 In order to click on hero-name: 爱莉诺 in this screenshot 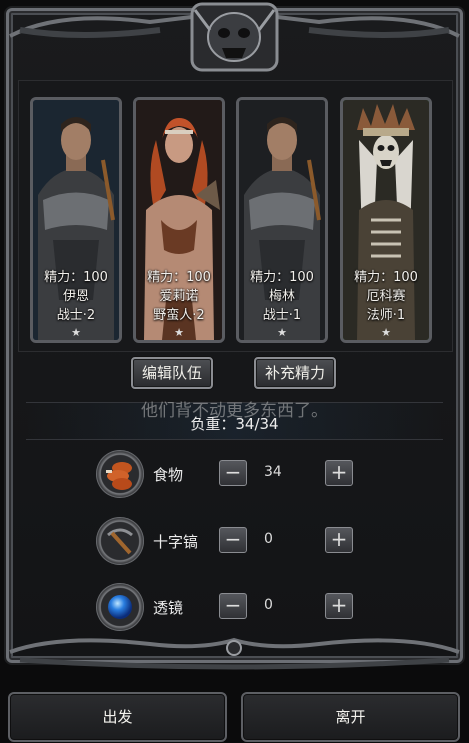, I will do `click(179, 296)`.